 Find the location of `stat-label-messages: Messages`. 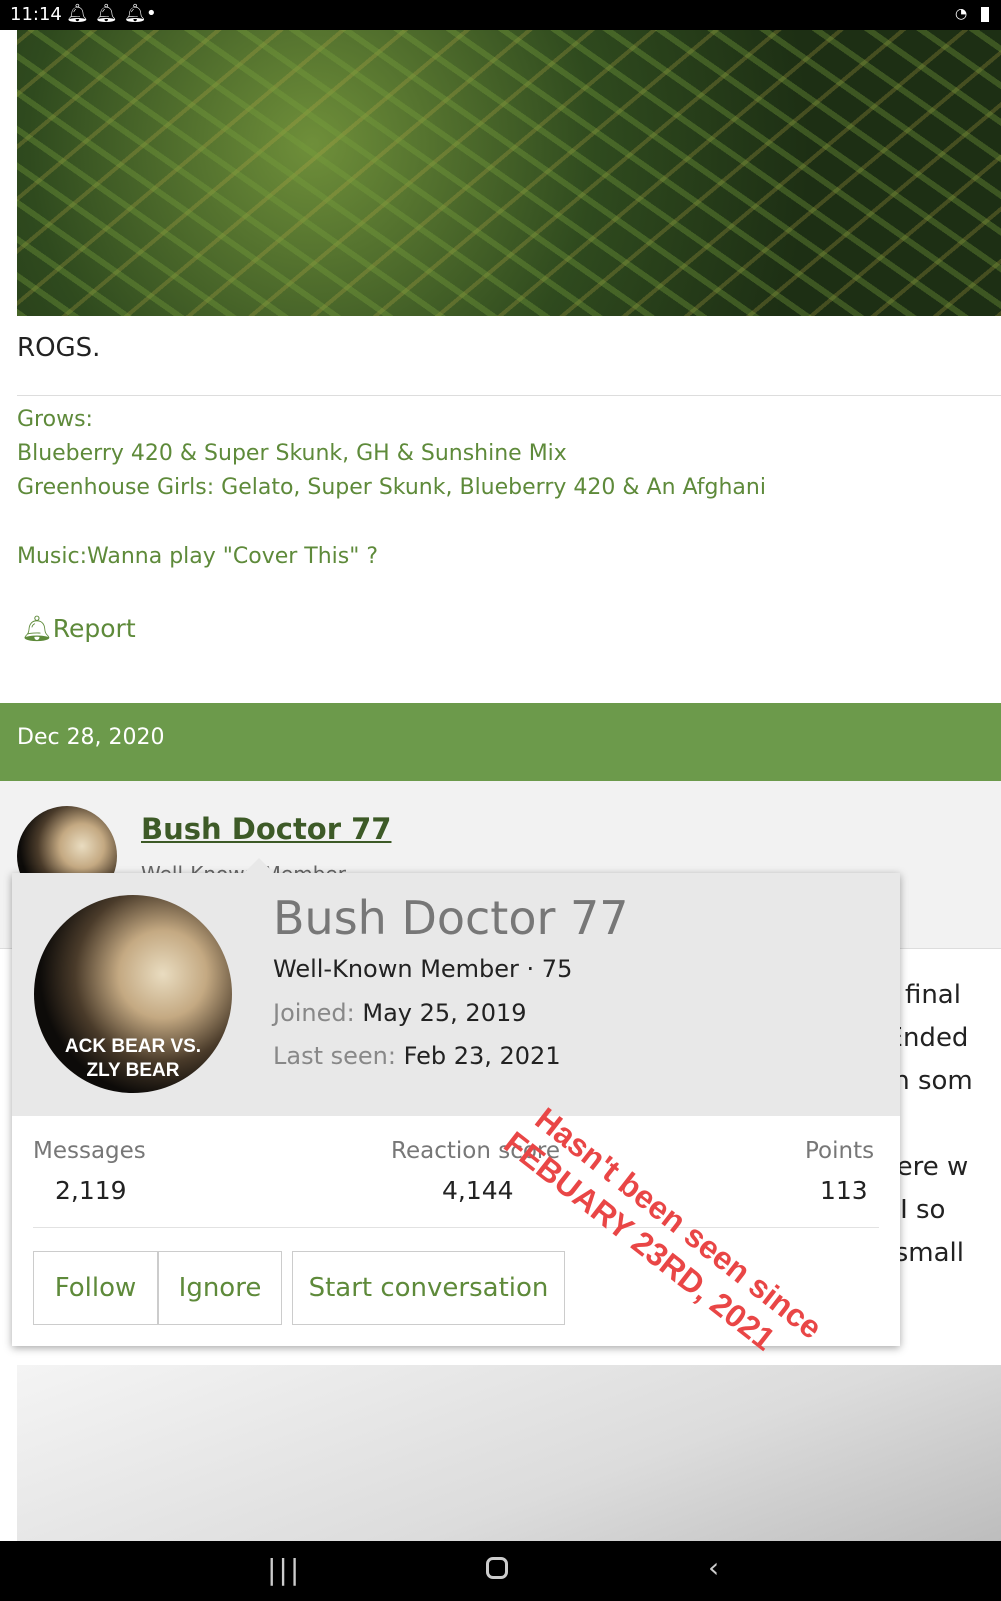

stat-label-messages: Messages is located at coordinates (89, 1151).